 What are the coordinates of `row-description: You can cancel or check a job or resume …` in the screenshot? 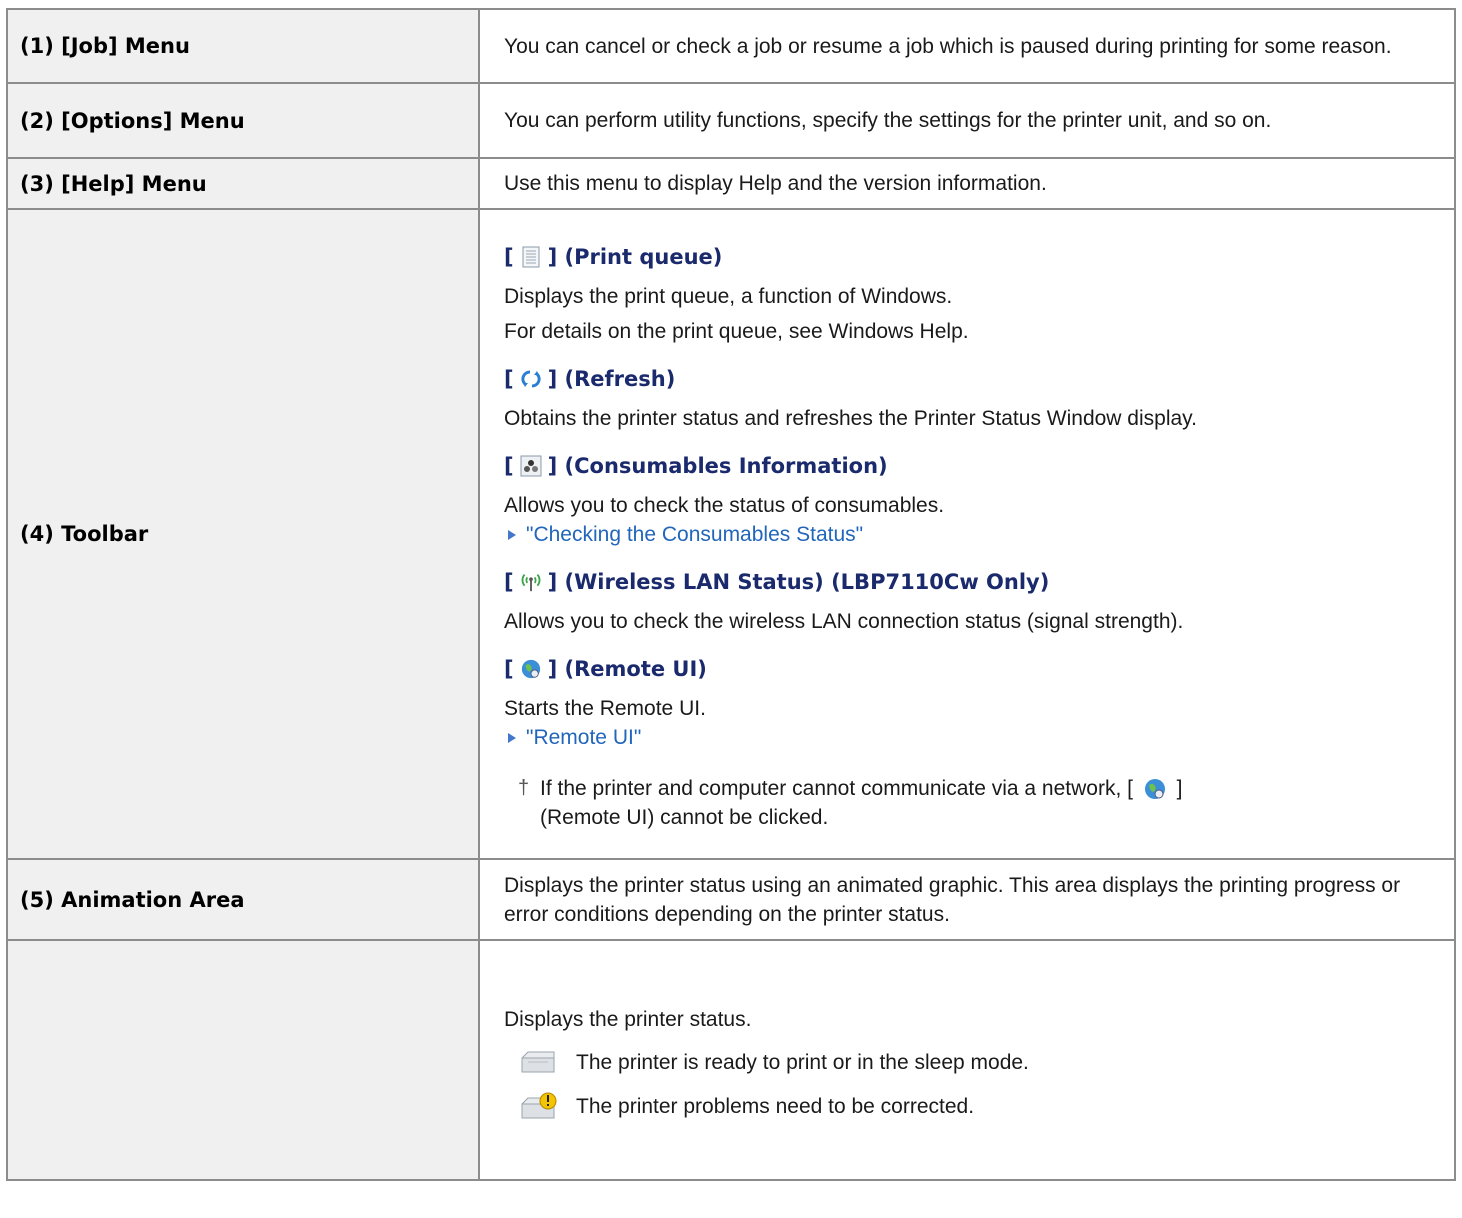 It's located at (967, 46).